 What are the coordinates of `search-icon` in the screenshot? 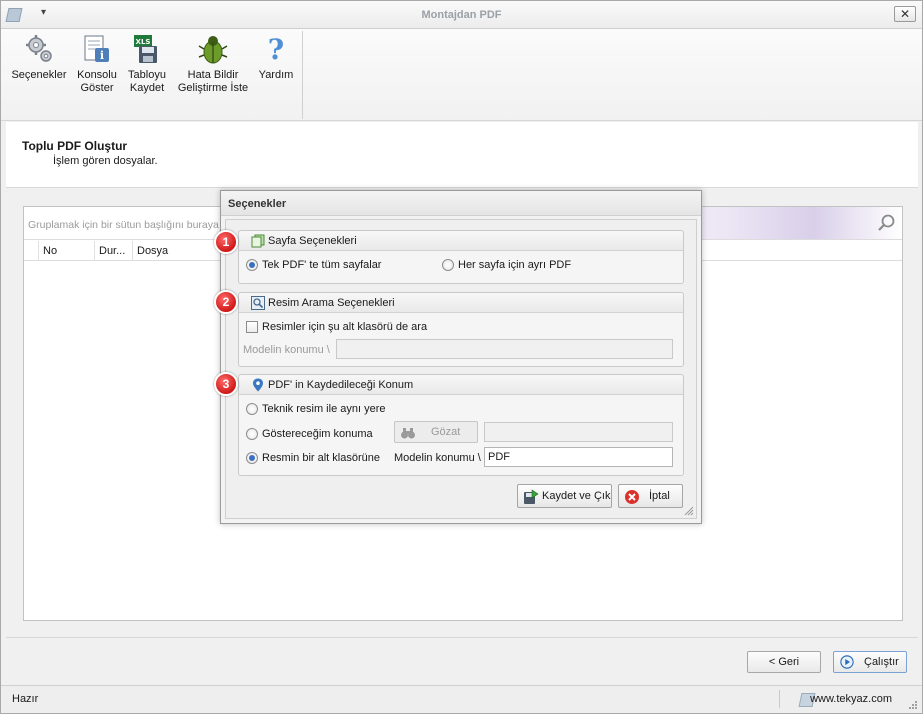 It's located at (886, 223).